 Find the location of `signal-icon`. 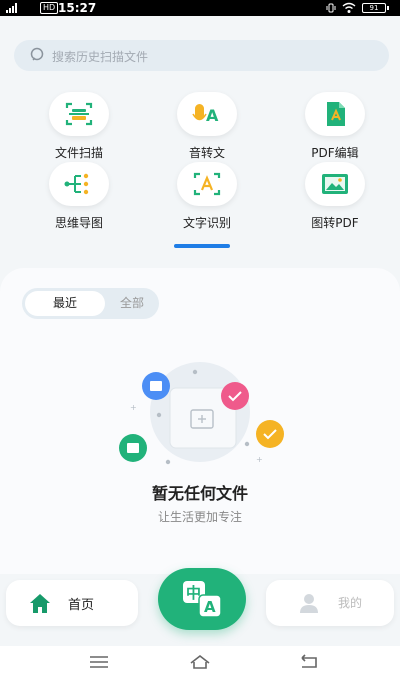

signal-icon is located at coordinates (11, 8).